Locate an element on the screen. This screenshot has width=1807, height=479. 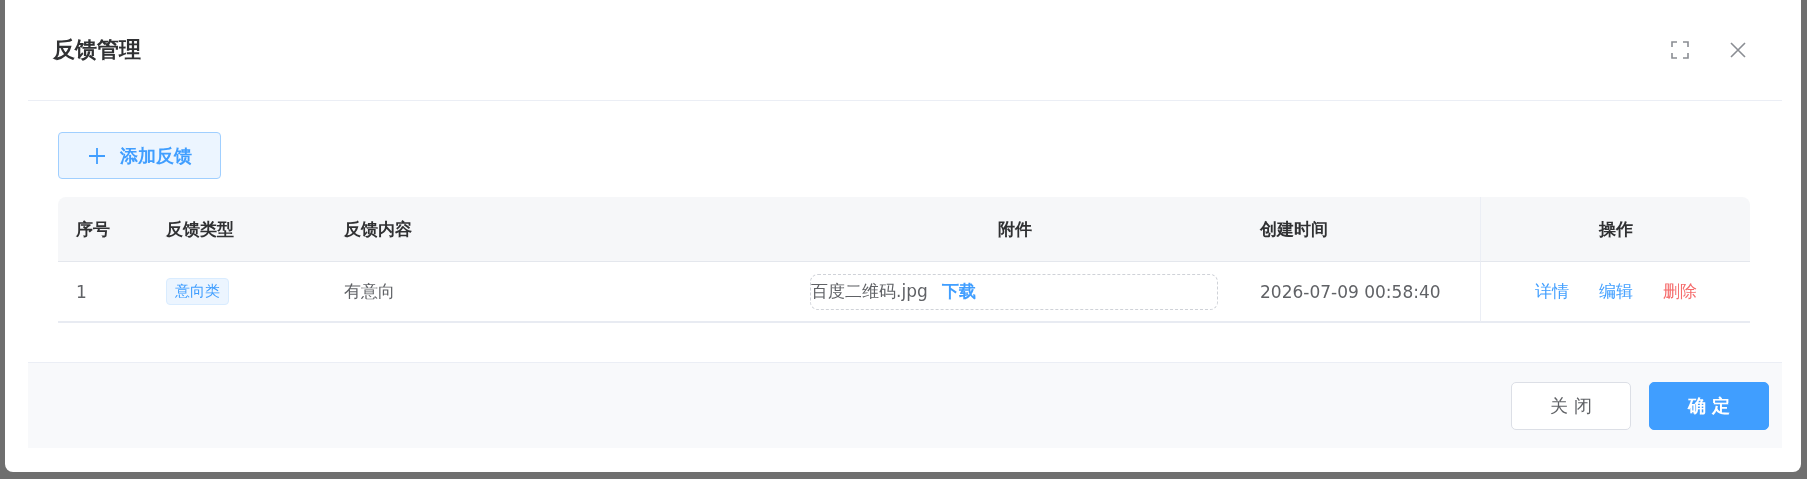
close-button: 关闭 is located at coordinates (1571, 405).